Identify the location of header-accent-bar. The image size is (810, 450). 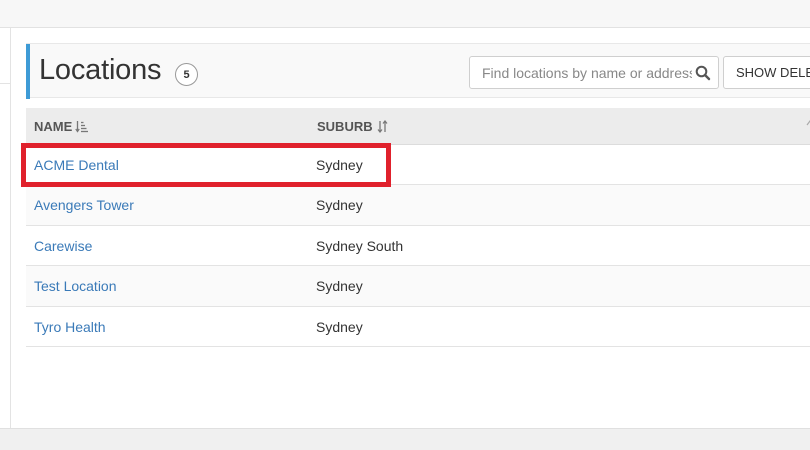
(28, 71).